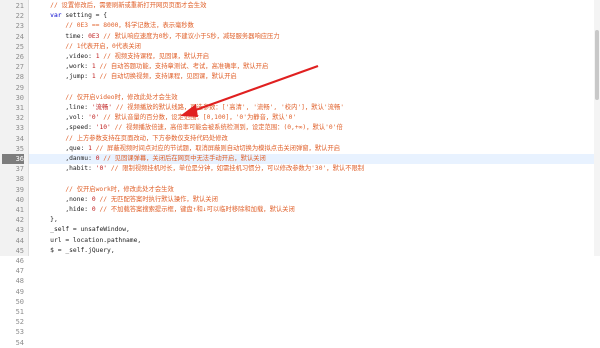  What do you see at coordinates (146, 138) in the screenshot?
I see `comment-token: // 上方参数支持在页面改动，下方参数仅支持代码处修改` at bounding box center [146, 138].